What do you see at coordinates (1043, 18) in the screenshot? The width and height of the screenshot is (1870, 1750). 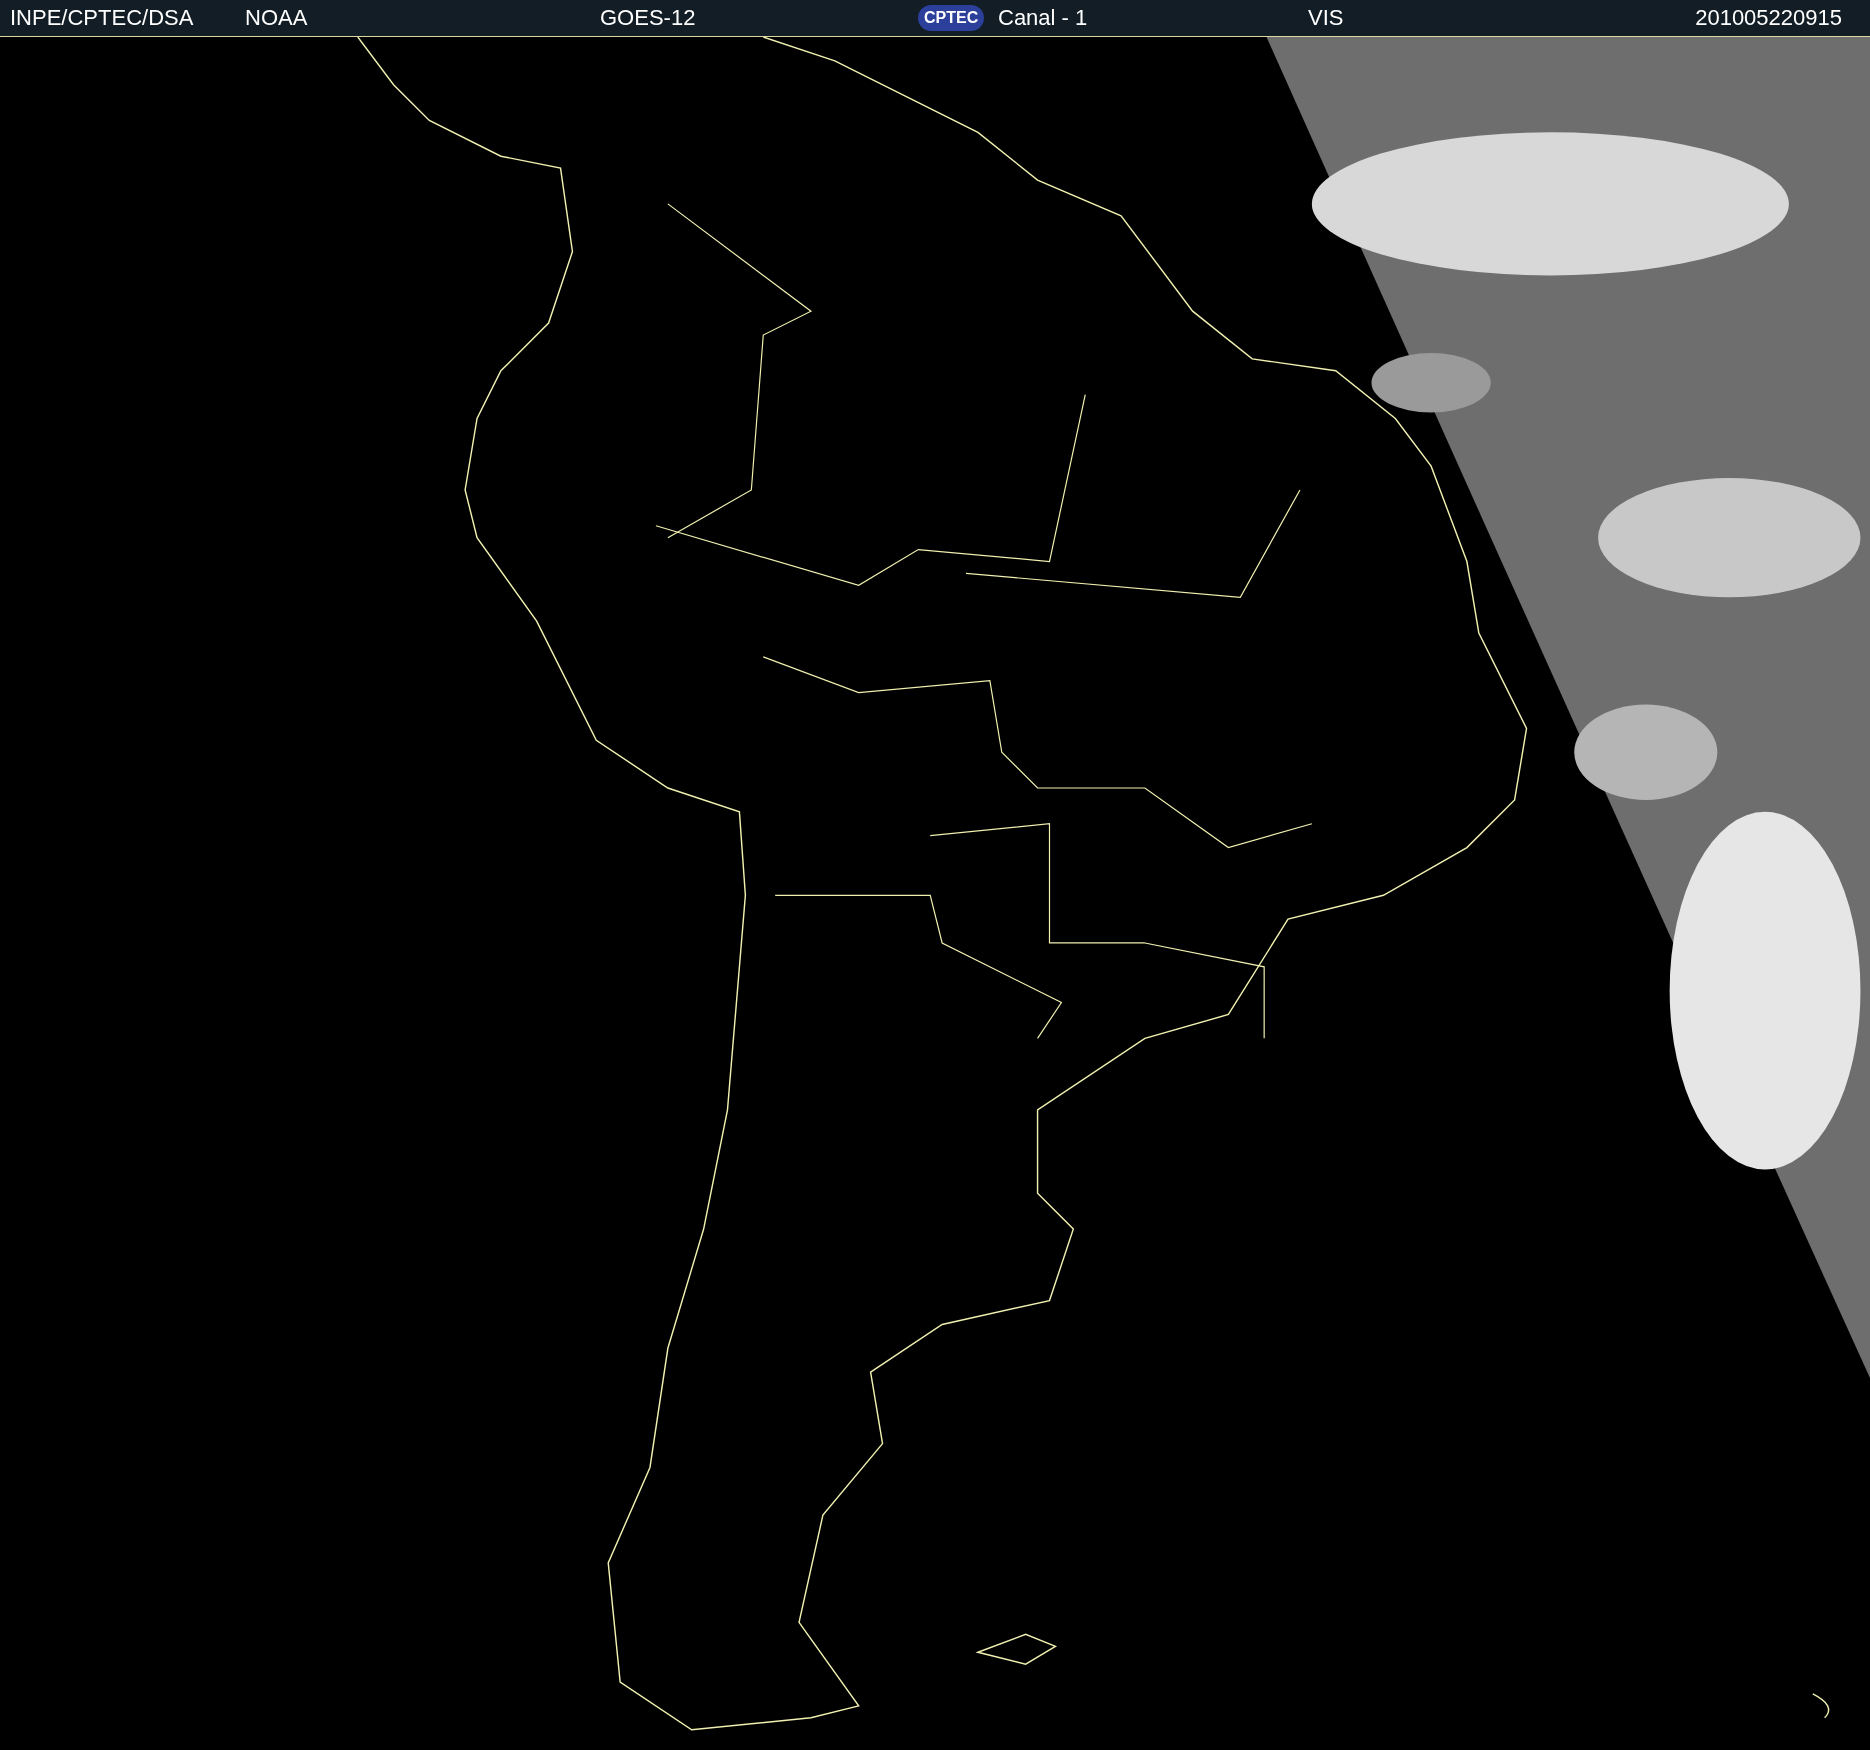 I see `channel-label: Canal - 1` at bounding box center [1043, 18].